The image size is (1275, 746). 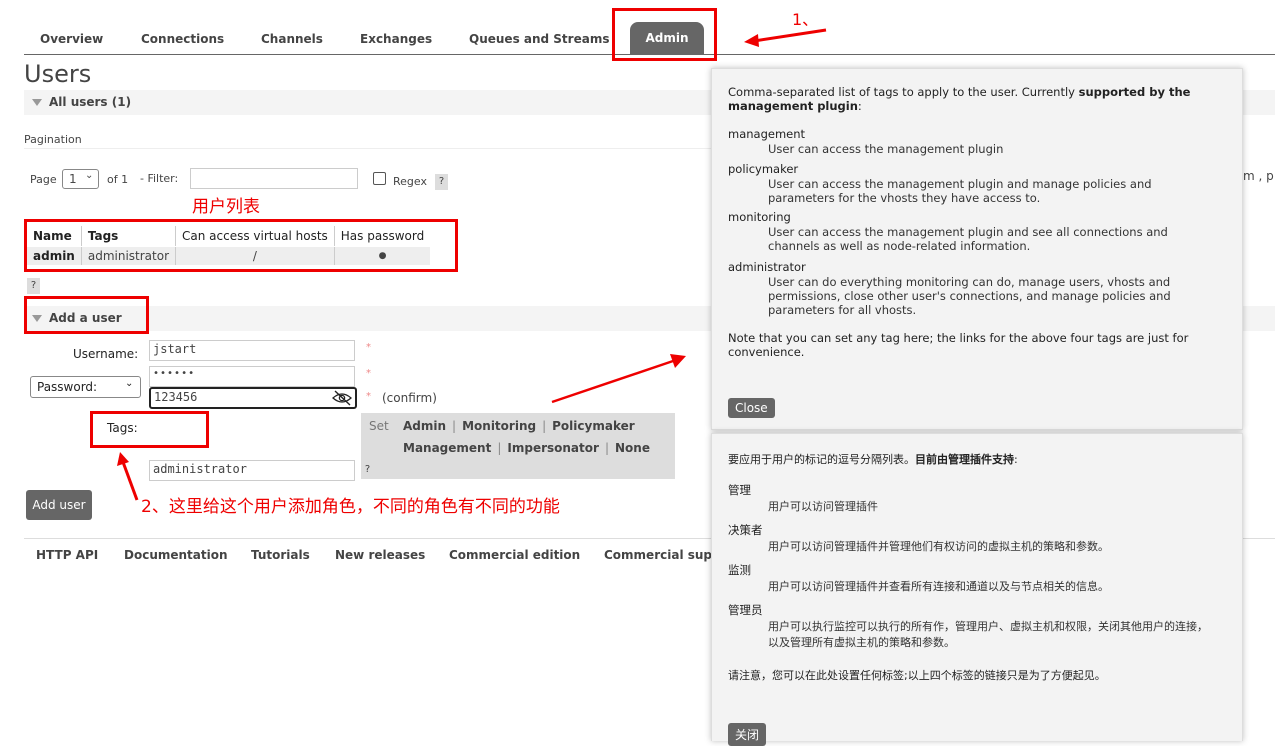 I want to click on username-label: Username:, so click(x=106, y=354).